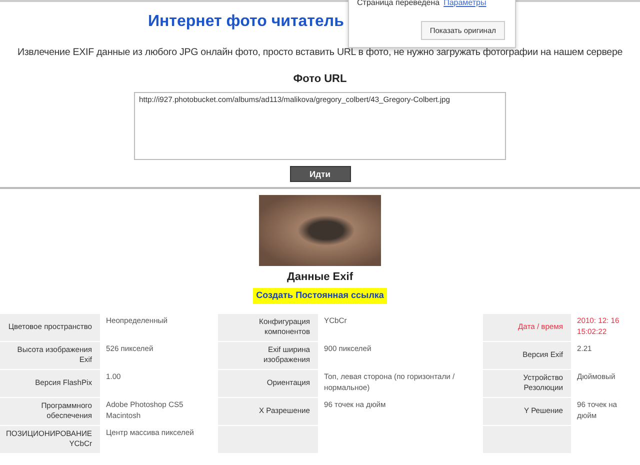 The image size is (640, 465). I want to click on page-title: Интернет фото читатель, so click(246, 22).